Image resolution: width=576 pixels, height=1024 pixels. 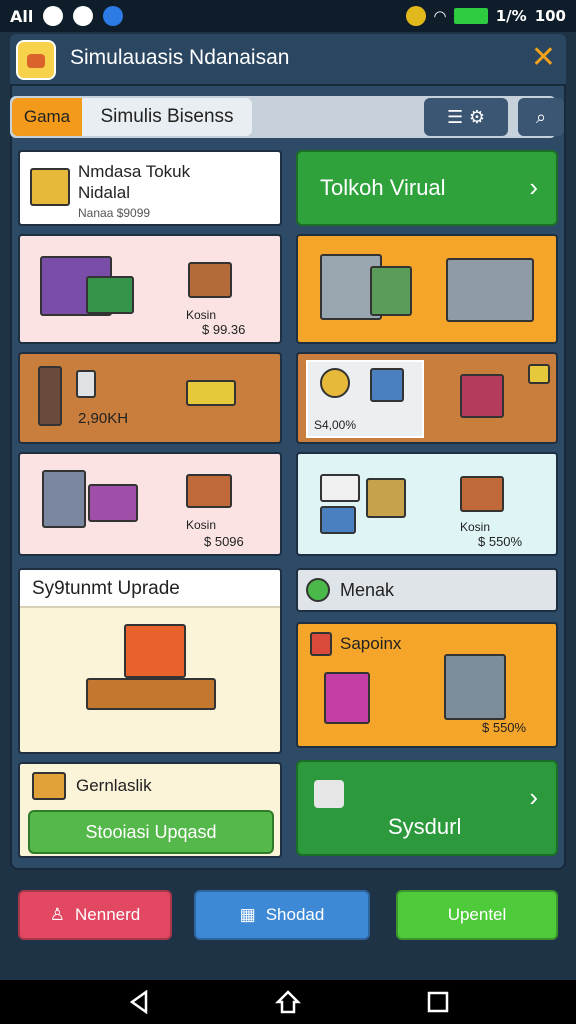 What do you see at coordinates (295, 914) in the screenshot?
I see `footer-label-2: Shodad` at bounding box center [295, 914].